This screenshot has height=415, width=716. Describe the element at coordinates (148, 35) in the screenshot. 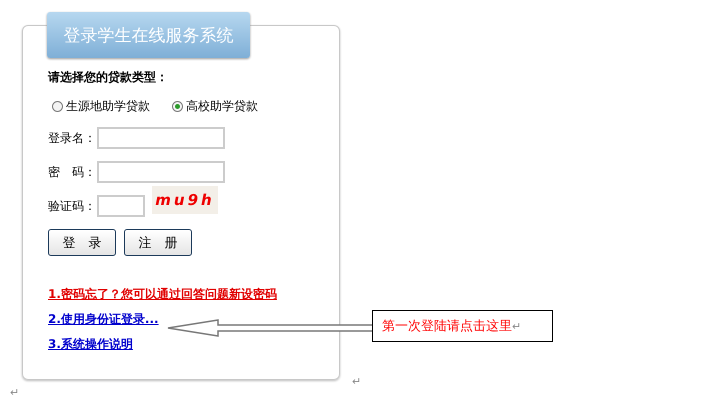

I see `panel-title: 登录学生在线服务系统` at that location.